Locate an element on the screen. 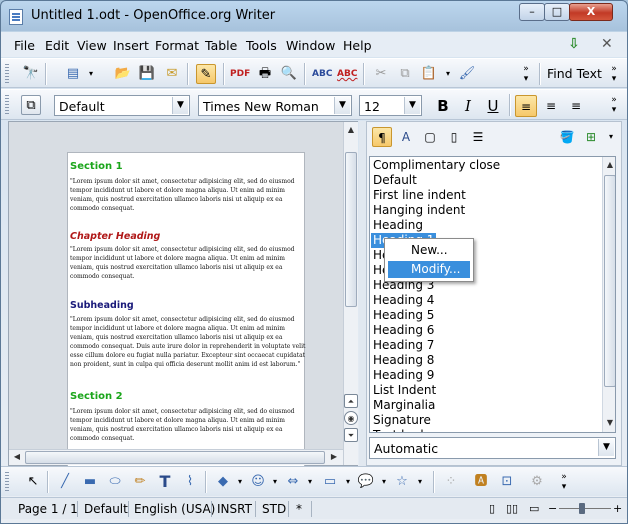  document-vertical-scrollbar: ▲ ⏶ ◉ ⏷ is located at coordinates (350, 293).